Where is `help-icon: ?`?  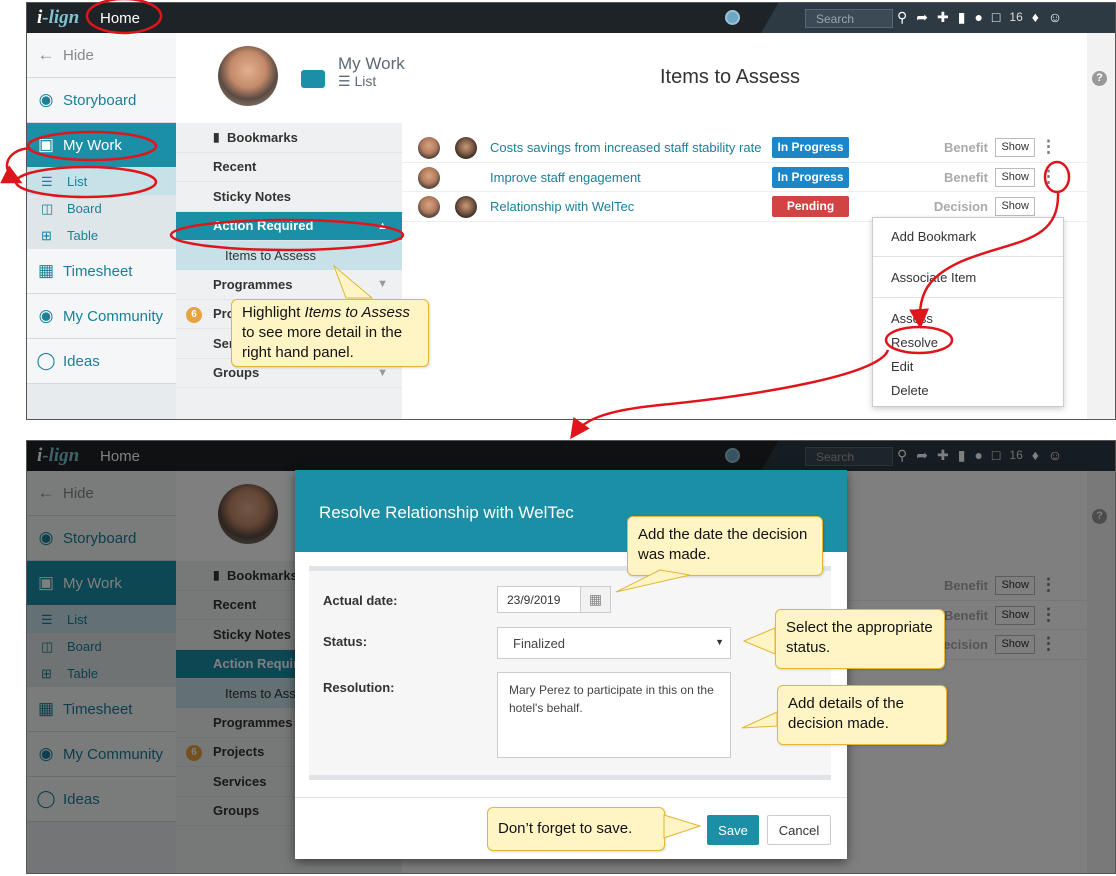 help-icon: ? is located at coordinates (1099, 78).